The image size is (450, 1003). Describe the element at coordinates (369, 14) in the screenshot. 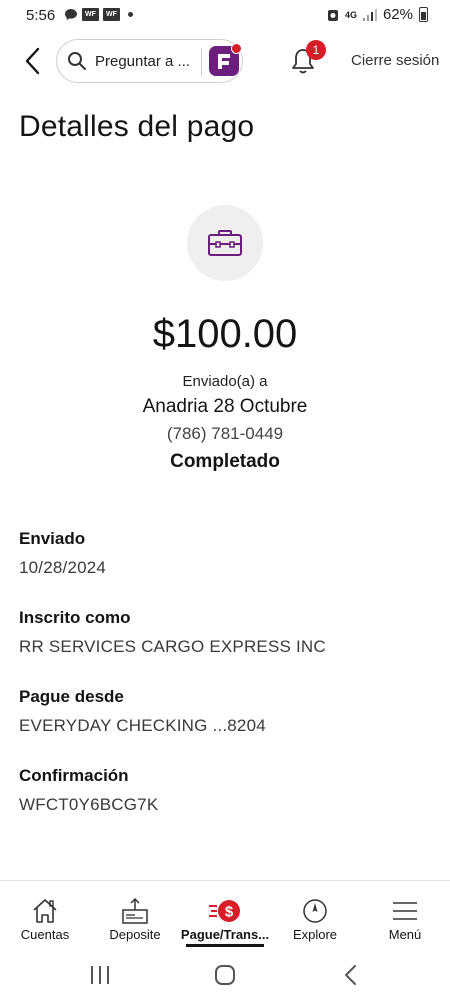

I see `signal-icon` at that location.